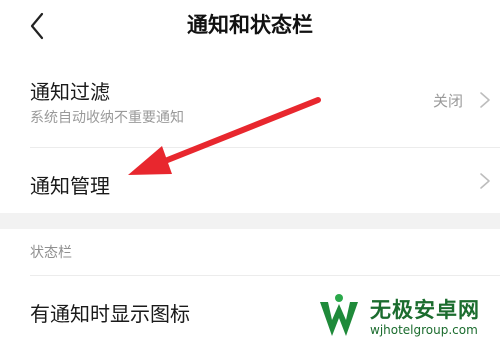  Describe the element at coordinates (70, 186) in the screenshot. I see `notification-management-label: 通知管理` at that location.